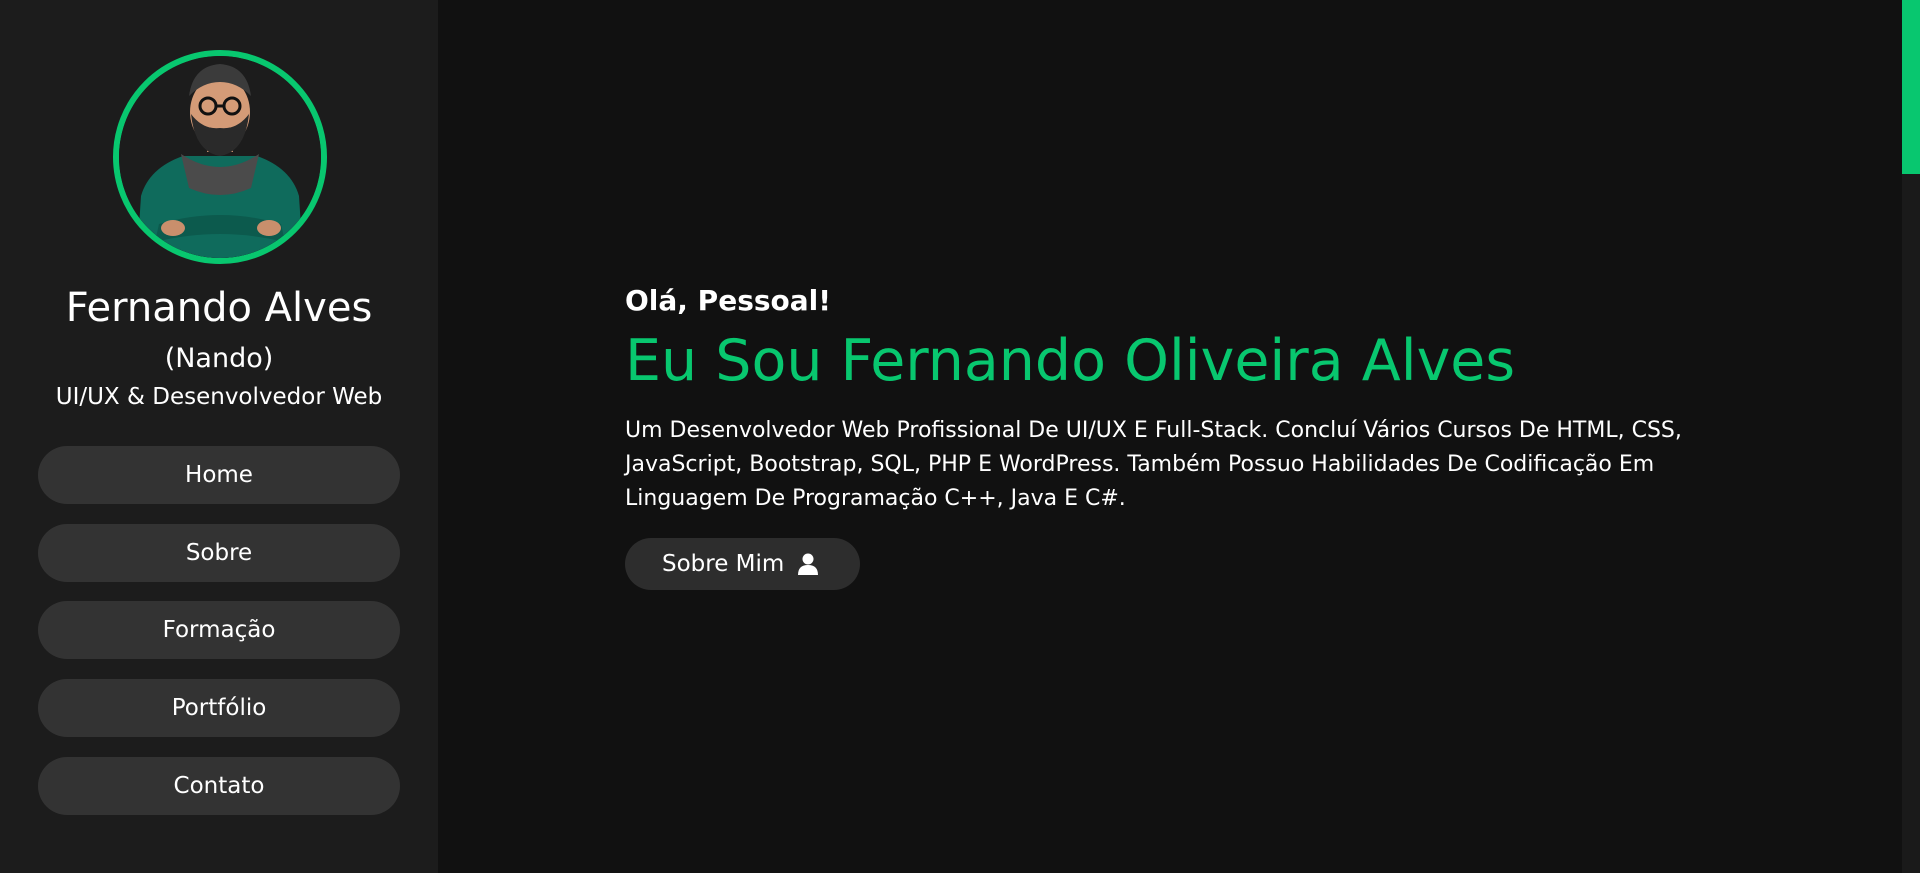  Describe the element at coordinates (219, 708) in the screenshot. I see `nav-portfolio-button: Portfólio` at that location.